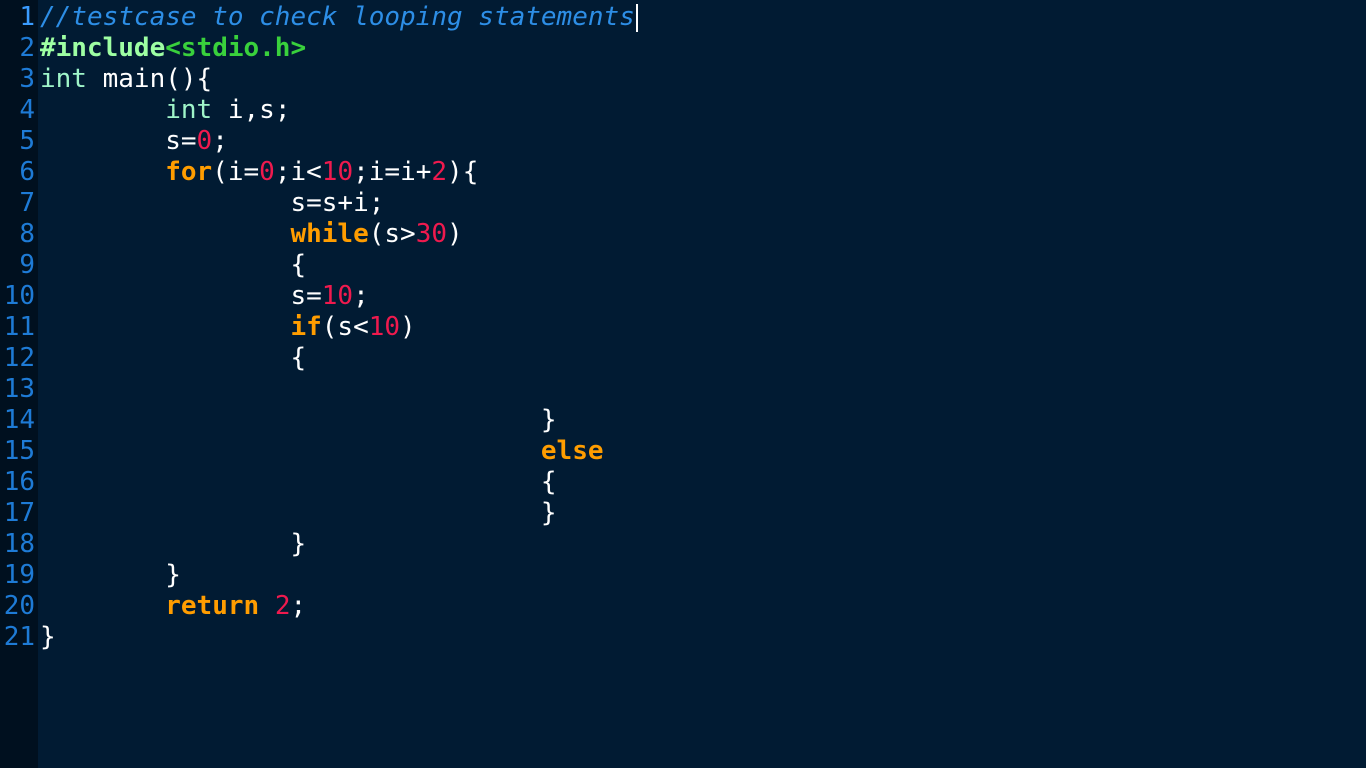  I want to click on code-comment: //testcase to check looping statements, so click(337, 17).